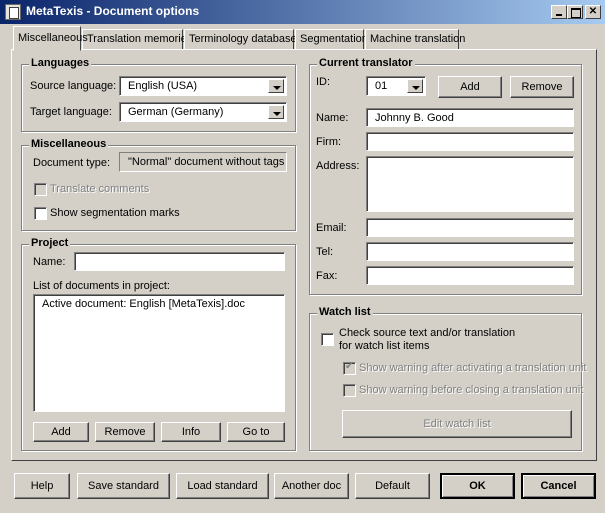  I want to click on translator-id-label: ID:, so click(323, 82).